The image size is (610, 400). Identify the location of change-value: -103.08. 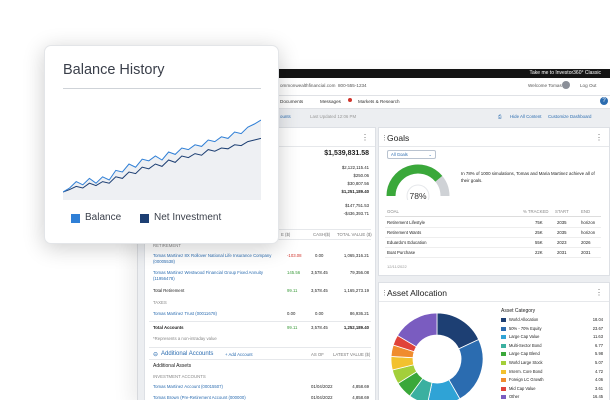
(294, 255).